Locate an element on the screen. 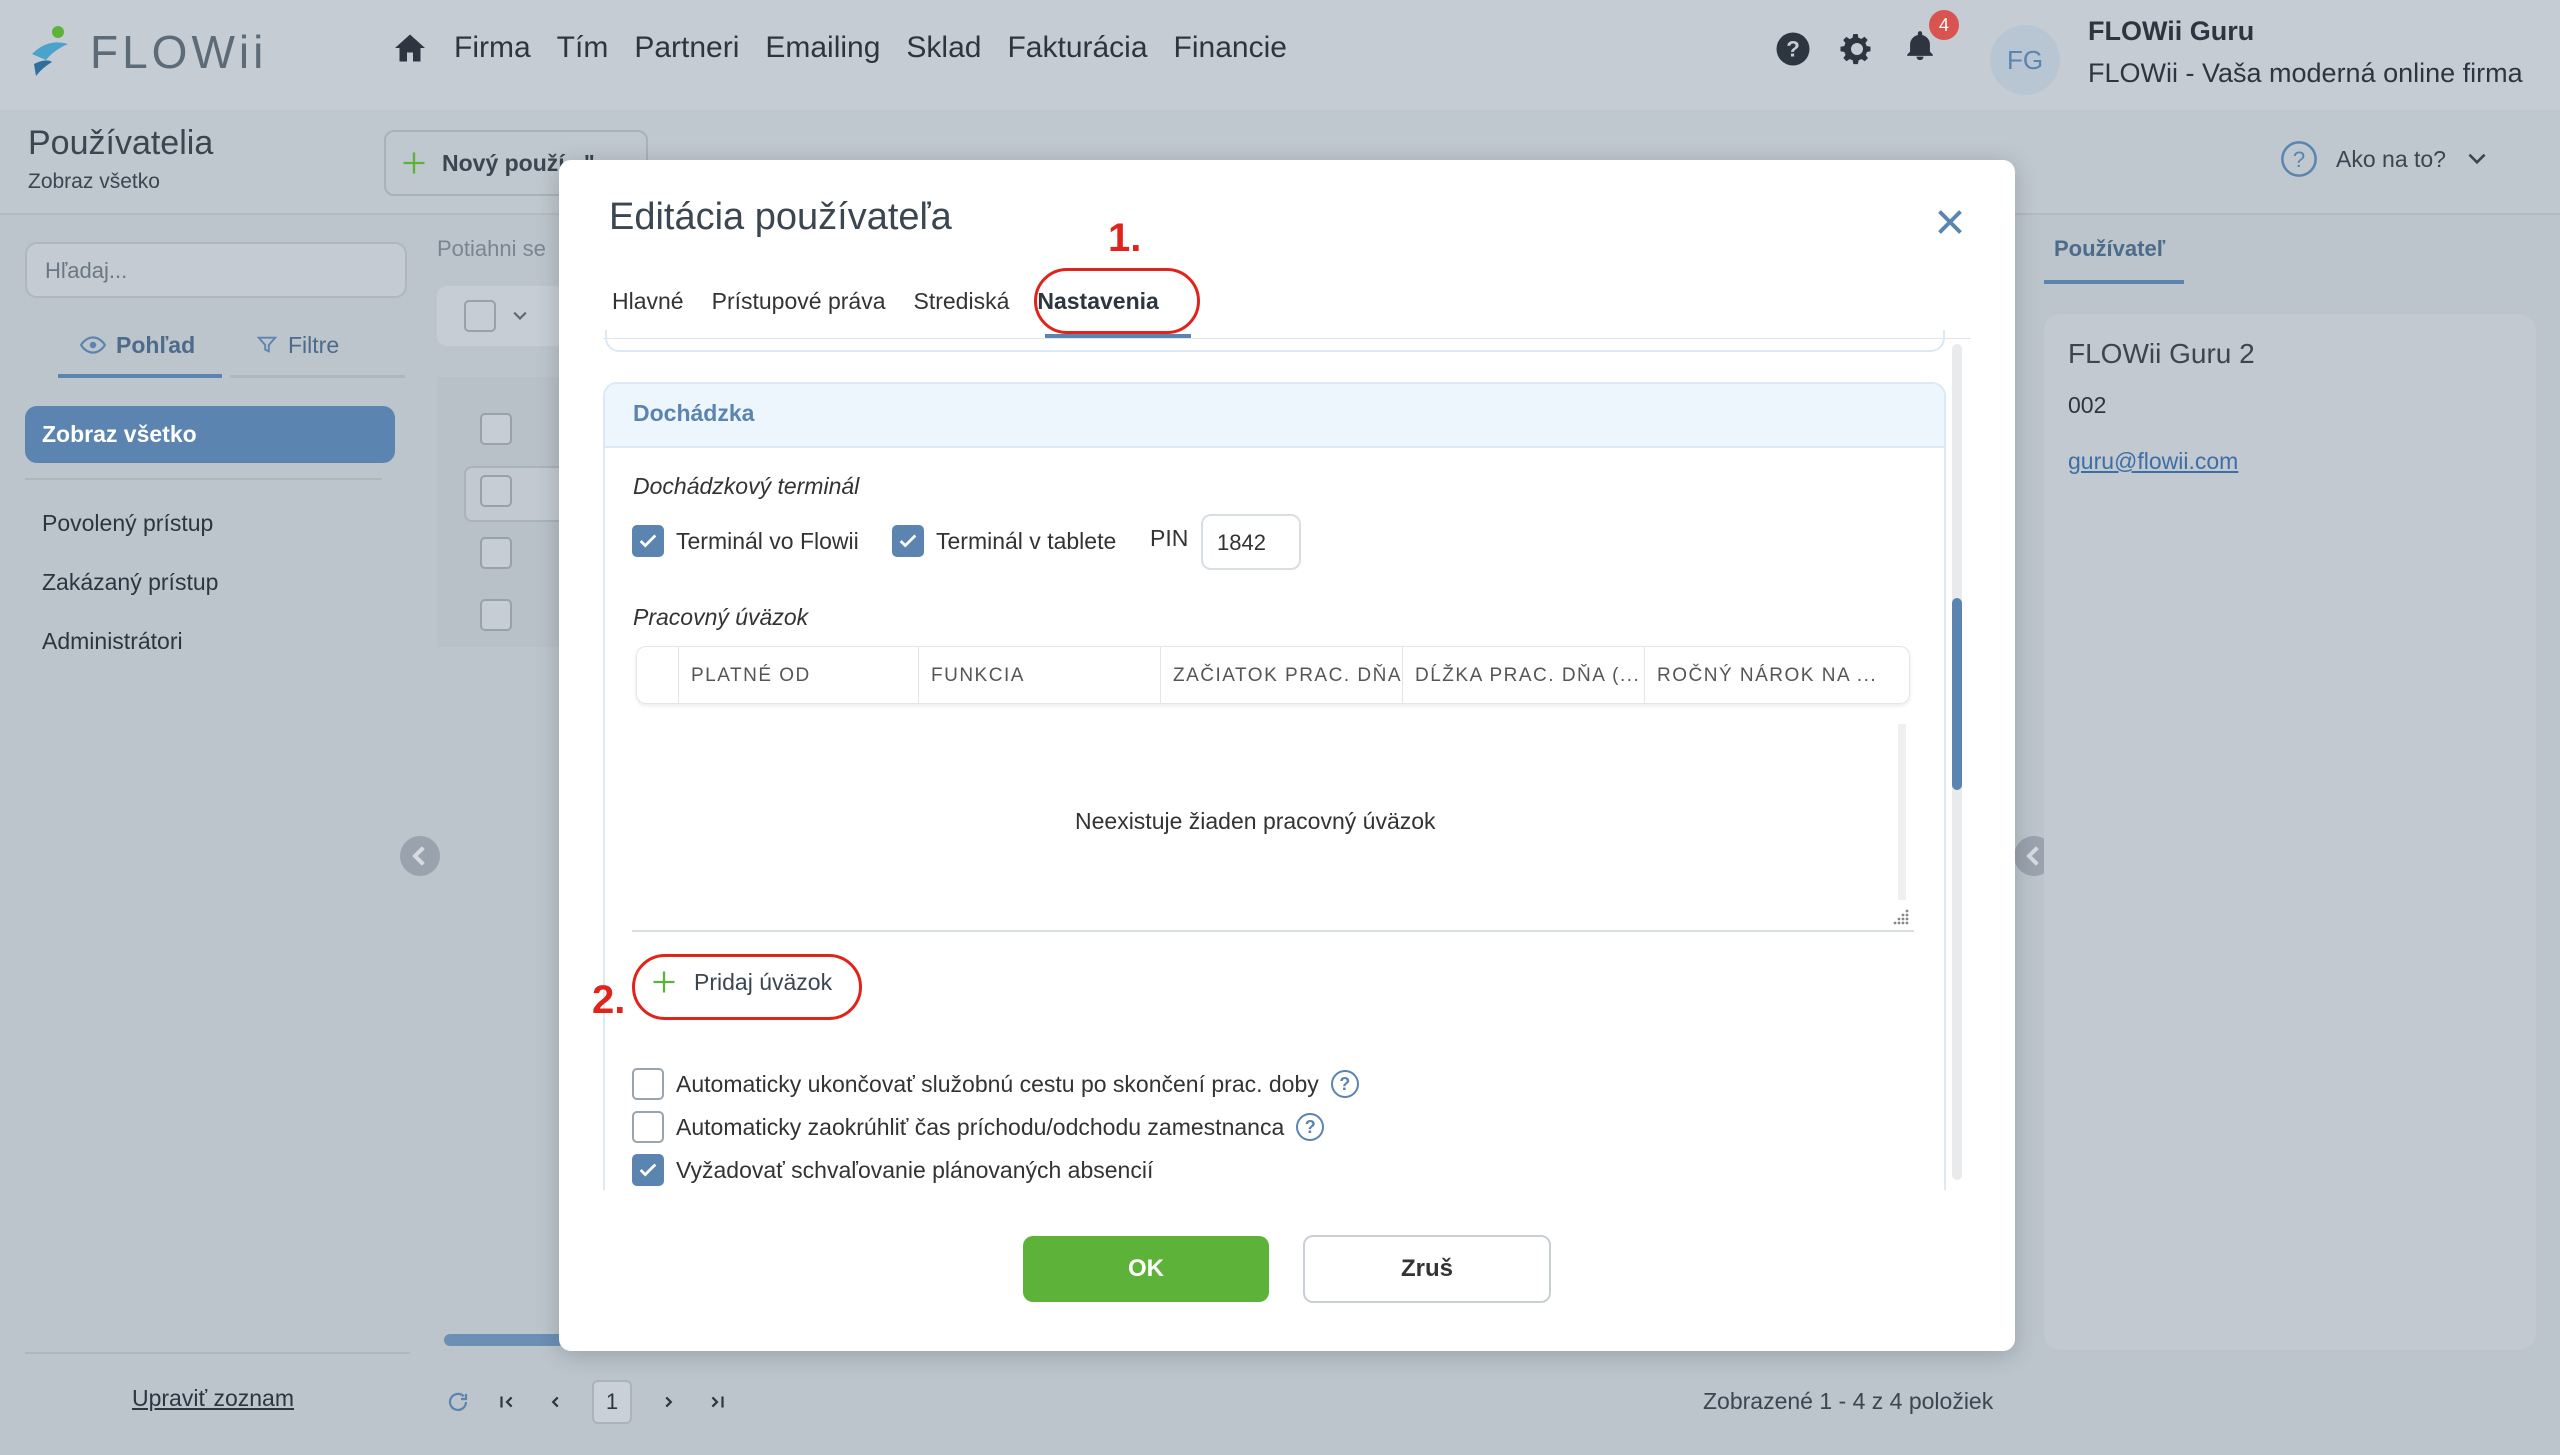 Image resolution: width=2560 pixels, height=1455 pixels. nav-fakturacia: Fakturácia is located at coordinates (1077, 48).